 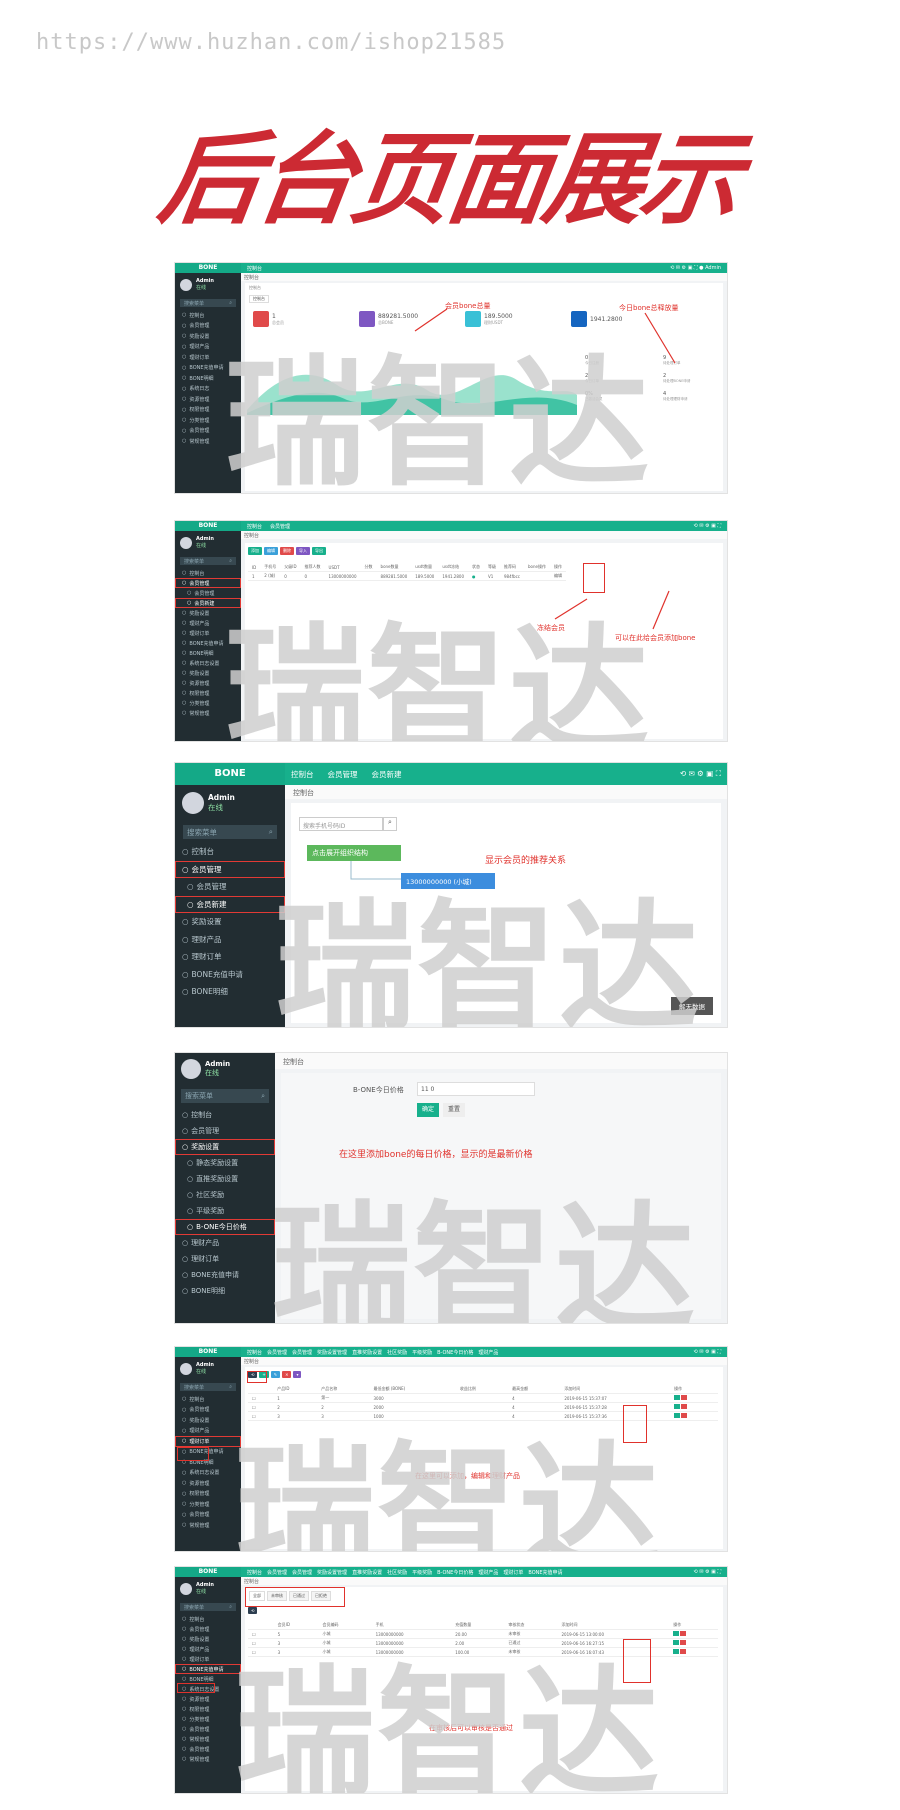 What do you see at coordinates (297, 1374) in the screenshot?
I see `more-button: ▾` at bounding box center [297, 1374].